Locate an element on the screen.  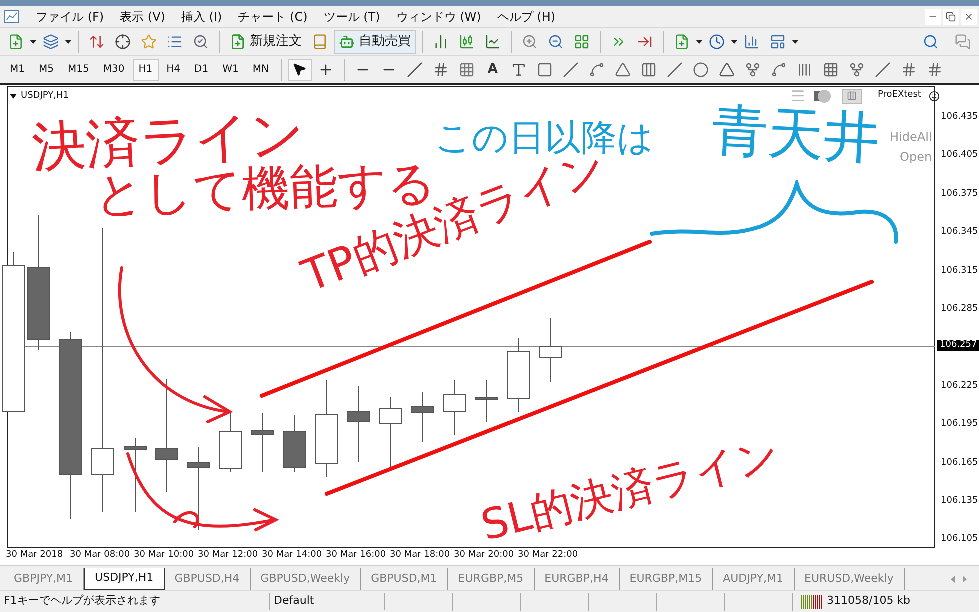
indicator-name: ProEXtest is located at coordinates (900, 95).